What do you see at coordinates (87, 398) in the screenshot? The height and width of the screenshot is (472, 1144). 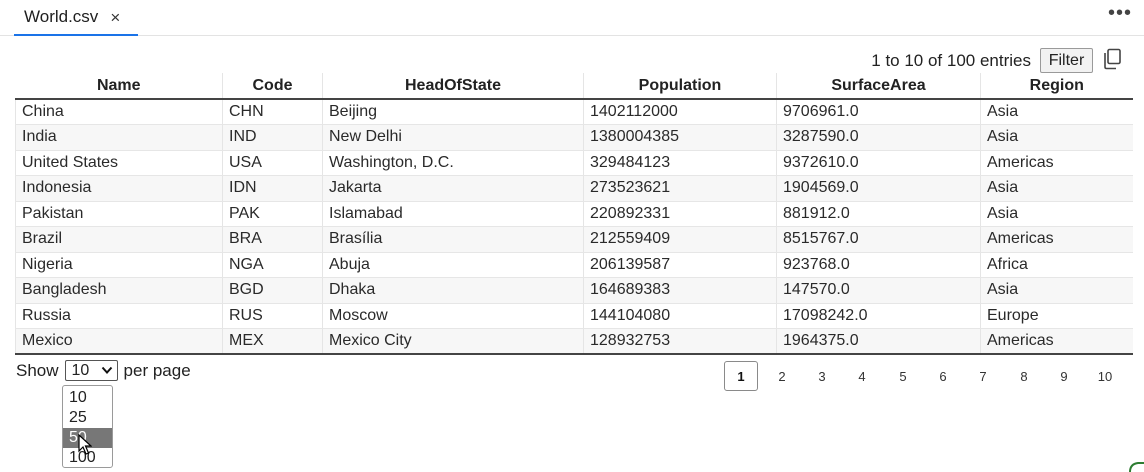 I see `page-size-option: 10` at bounding box center [87, 398].